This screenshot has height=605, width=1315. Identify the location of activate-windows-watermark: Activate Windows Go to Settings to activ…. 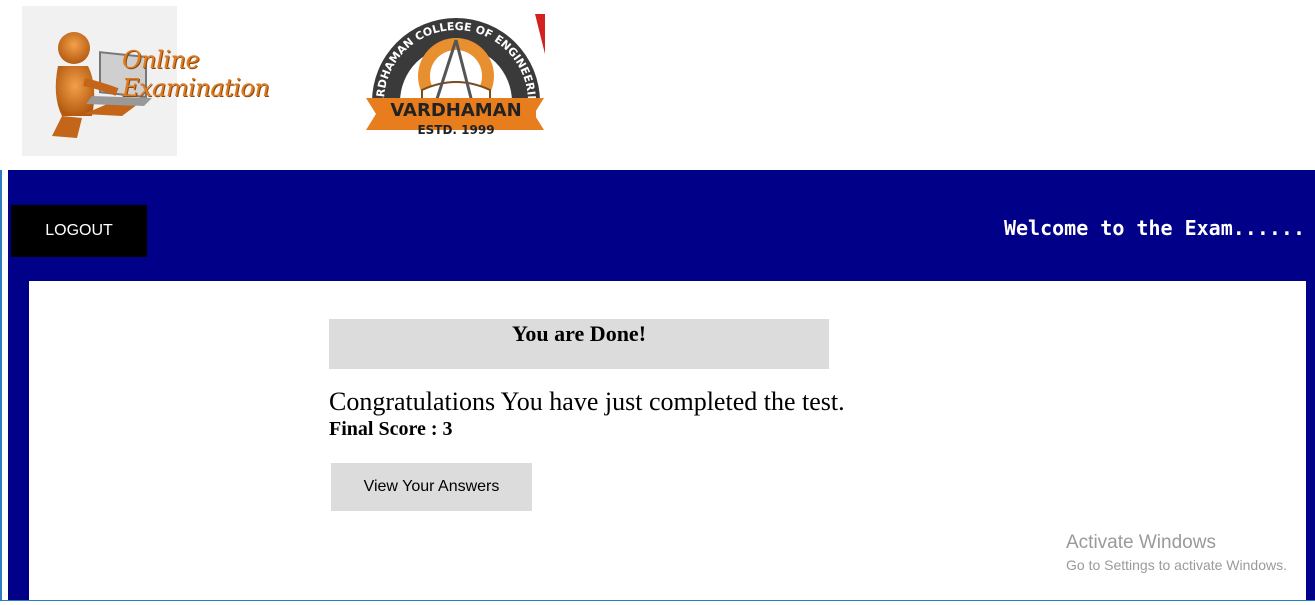
(1176, 552).